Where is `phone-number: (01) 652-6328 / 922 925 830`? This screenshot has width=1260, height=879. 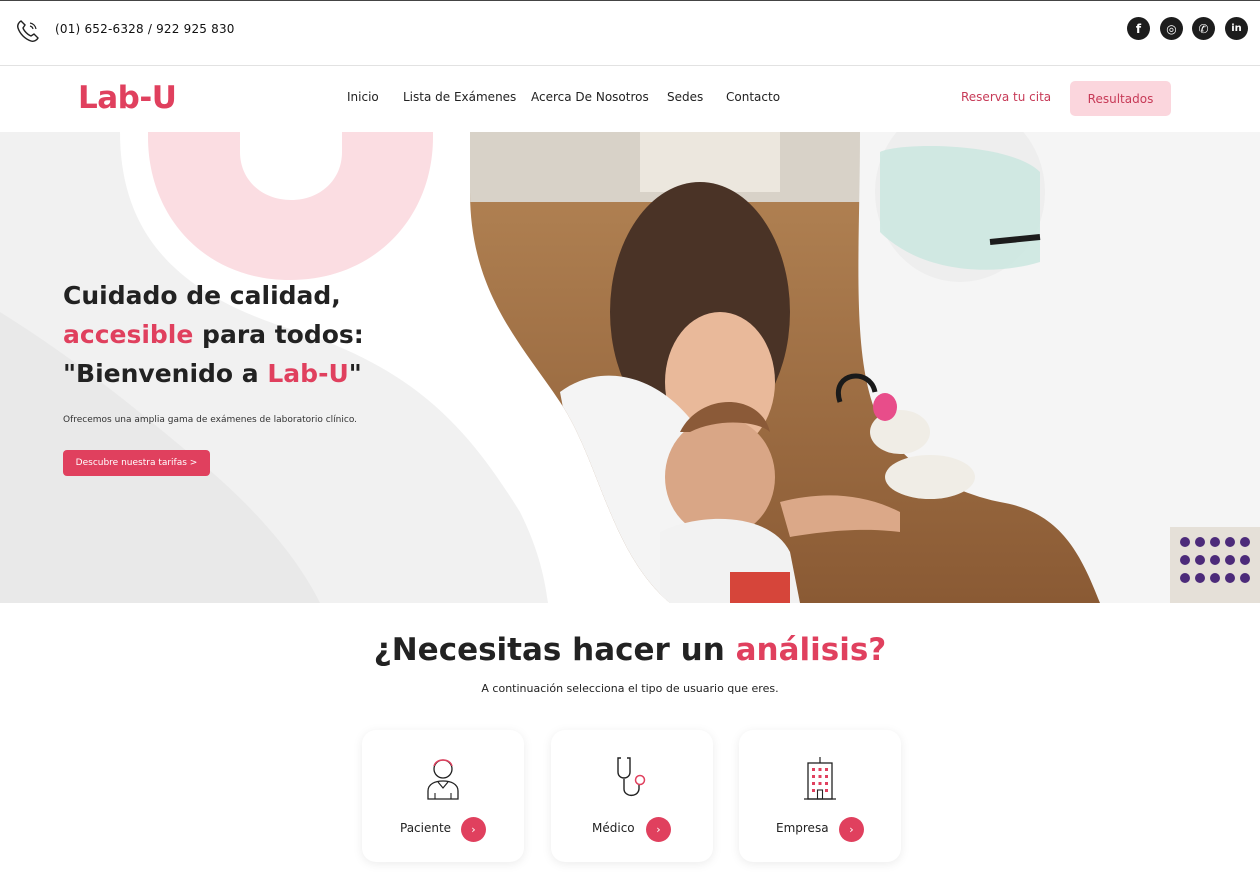
phone-number: (01) 652-6328 / 922 925 830 is located at coordinates (145, 29).